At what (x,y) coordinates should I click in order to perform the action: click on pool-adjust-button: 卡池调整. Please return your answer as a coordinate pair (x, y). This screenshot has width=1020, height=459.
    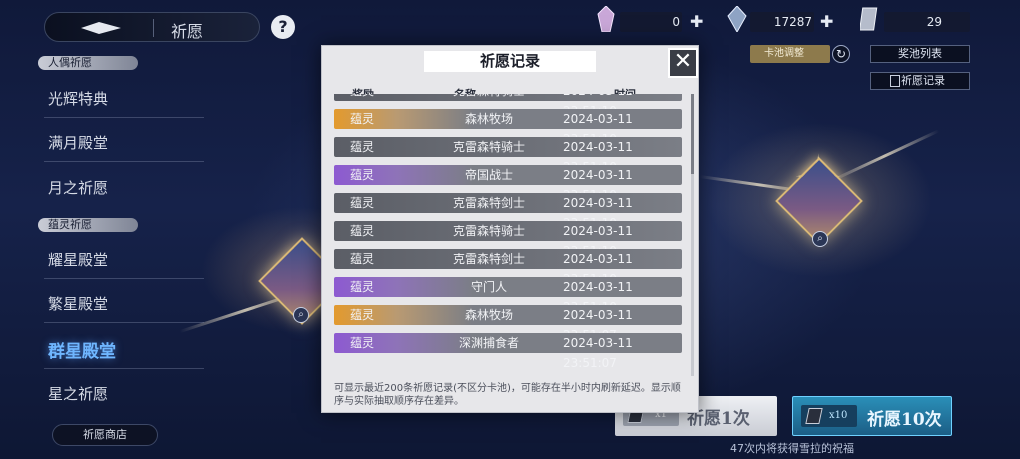
    Looking at the image, I should click on (790, 54).